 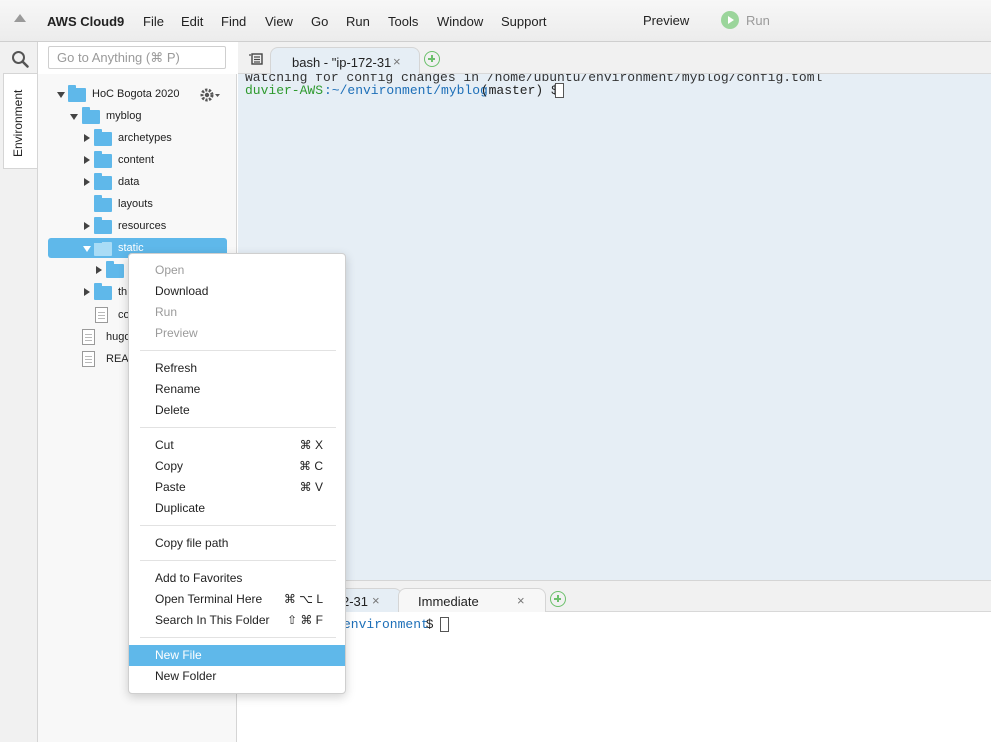 I want to click on preview-button: Preview, so click(x=666, y=20).